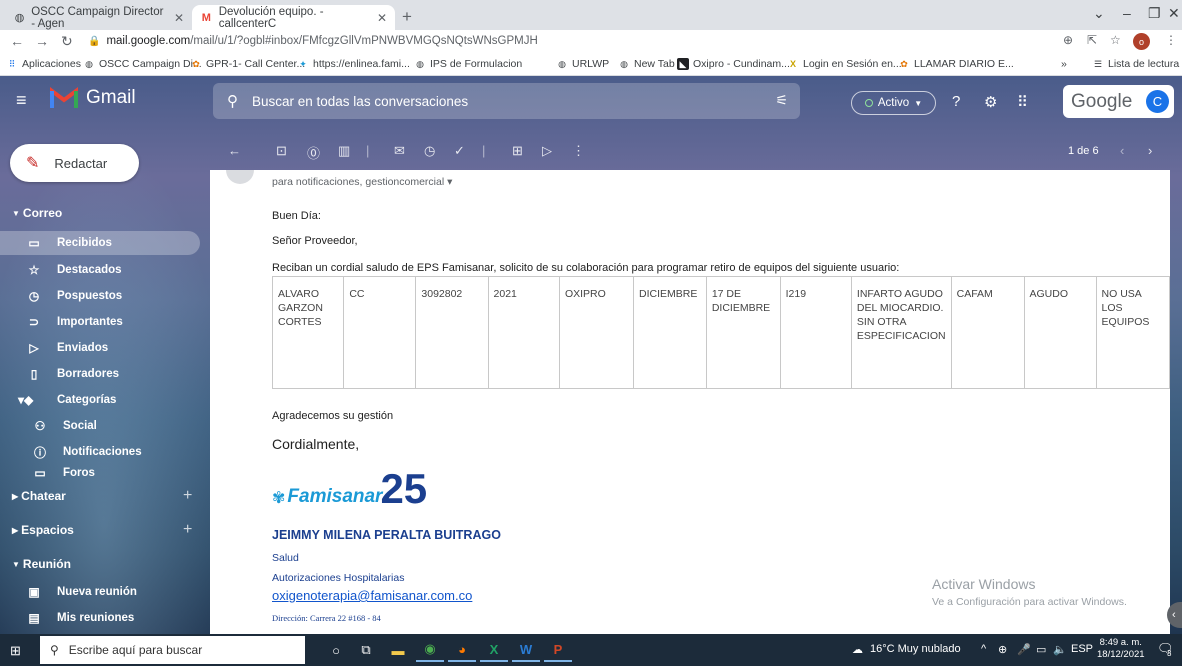 This screenshot has width=1182, height=666. Describe the element at coordinates (1127, 13) in the screenshot. I see `minimize-icon: –` at that location.